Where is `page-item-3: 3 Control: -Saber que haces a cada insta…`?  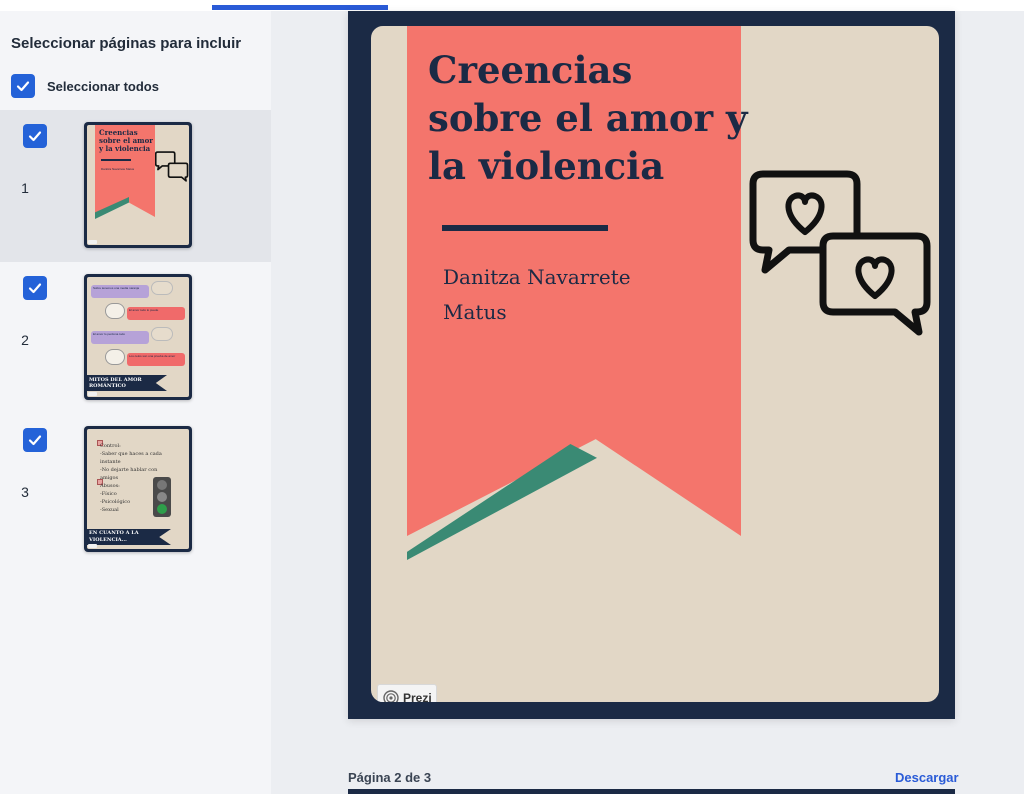
page-item-3: 3 Control: -Saber que haces a cada insta… is located at coordinates (135, 490).